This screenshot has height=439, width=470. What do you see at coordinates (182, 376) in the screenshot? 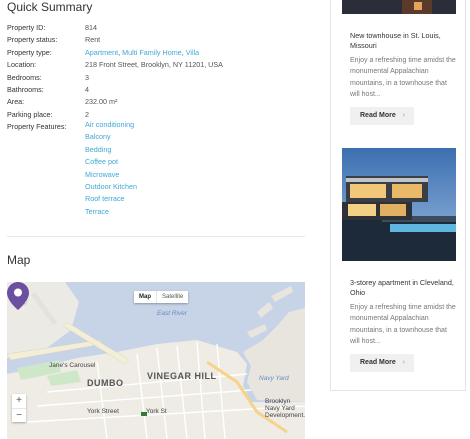
I see `map-label-vinegar-hill: VINEGAR HILL` at bounding box center [182, 376].